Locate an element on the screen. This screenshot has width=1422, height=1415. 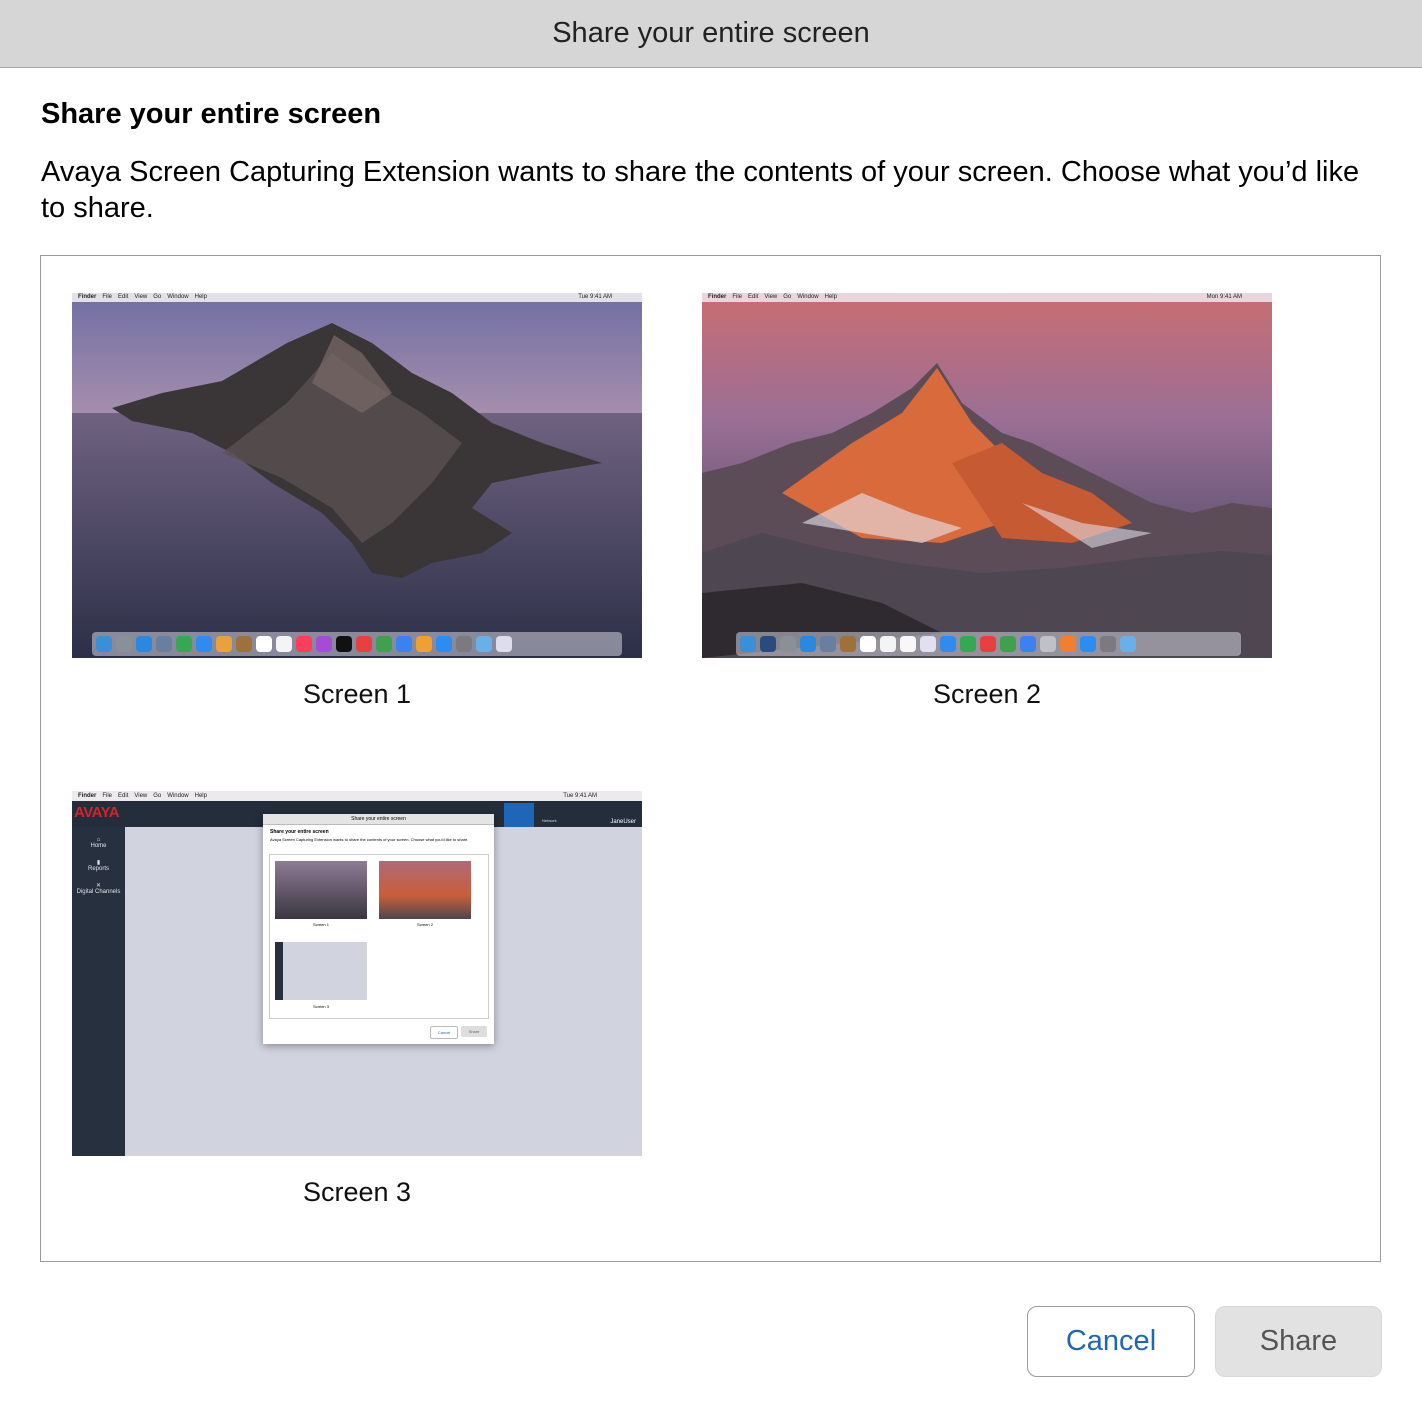
screen-2-dock is located at coordinates (988, 644).